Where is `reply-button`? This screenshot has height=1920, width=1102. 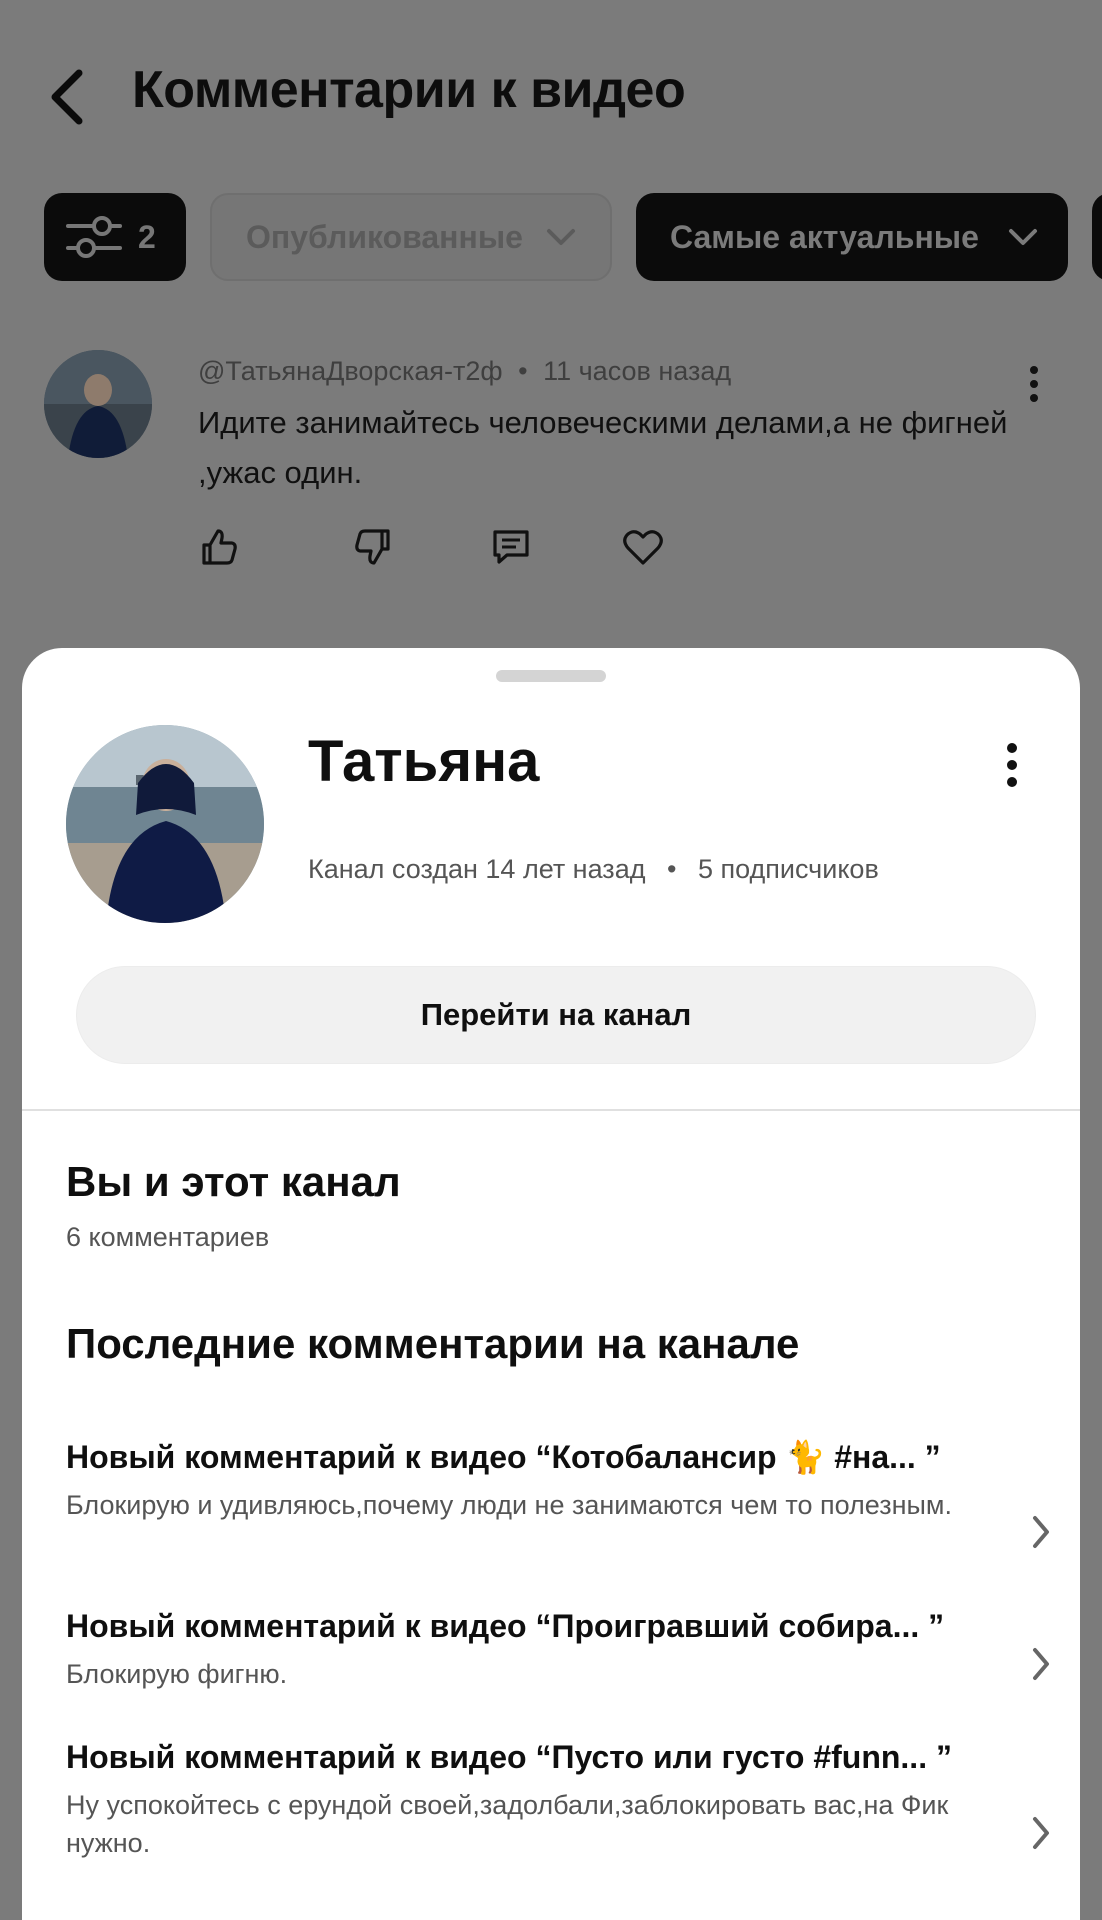 reply-button is located at coordinates (511, 547).